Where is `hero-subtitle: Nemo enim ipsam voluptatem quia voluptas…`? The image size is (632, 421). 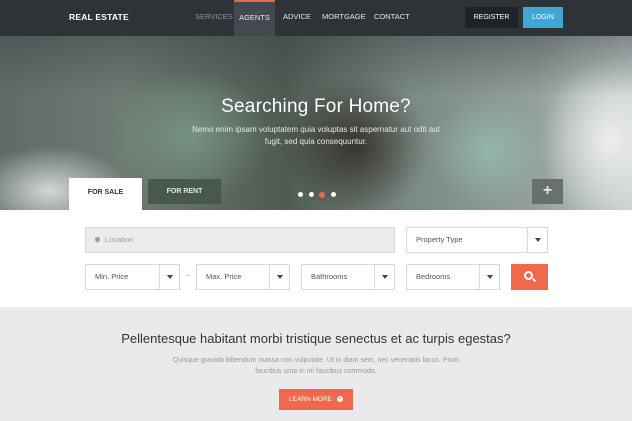
hero-subtitle: Nemo enim ipsam voluptatem quia voluptas… is located at coordinates (316, 135).